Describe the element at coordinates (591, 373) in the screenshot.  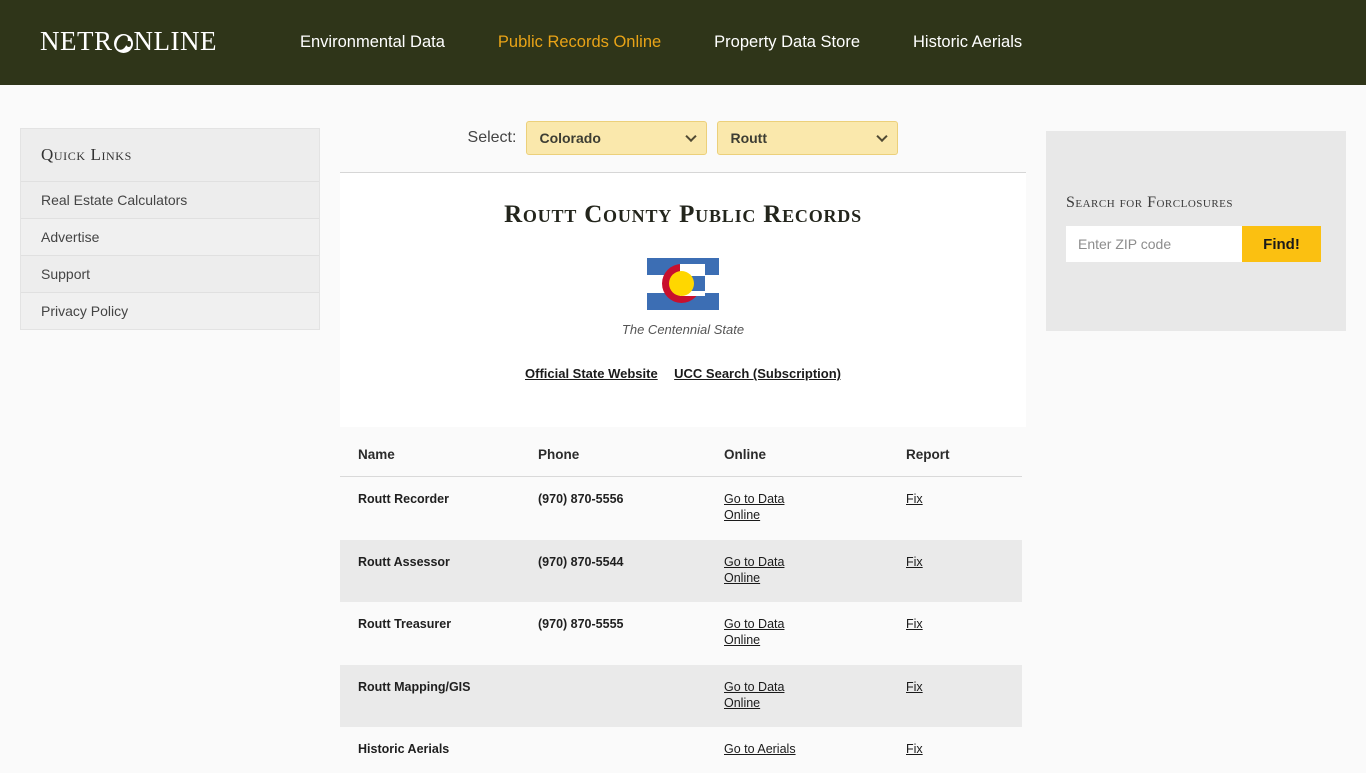
I see `official-state-website-link: Official State Website` at that location.